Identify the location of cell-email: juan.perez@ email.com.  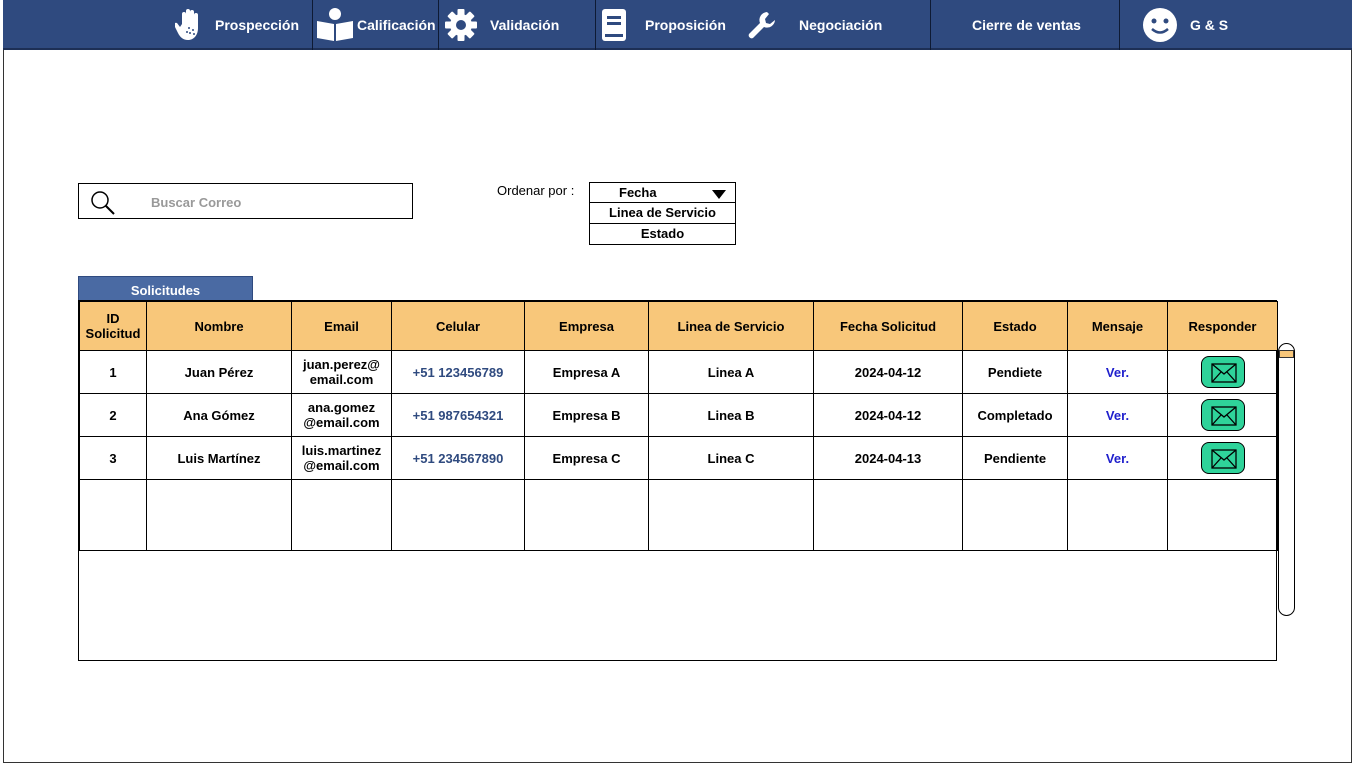
(341, 372).